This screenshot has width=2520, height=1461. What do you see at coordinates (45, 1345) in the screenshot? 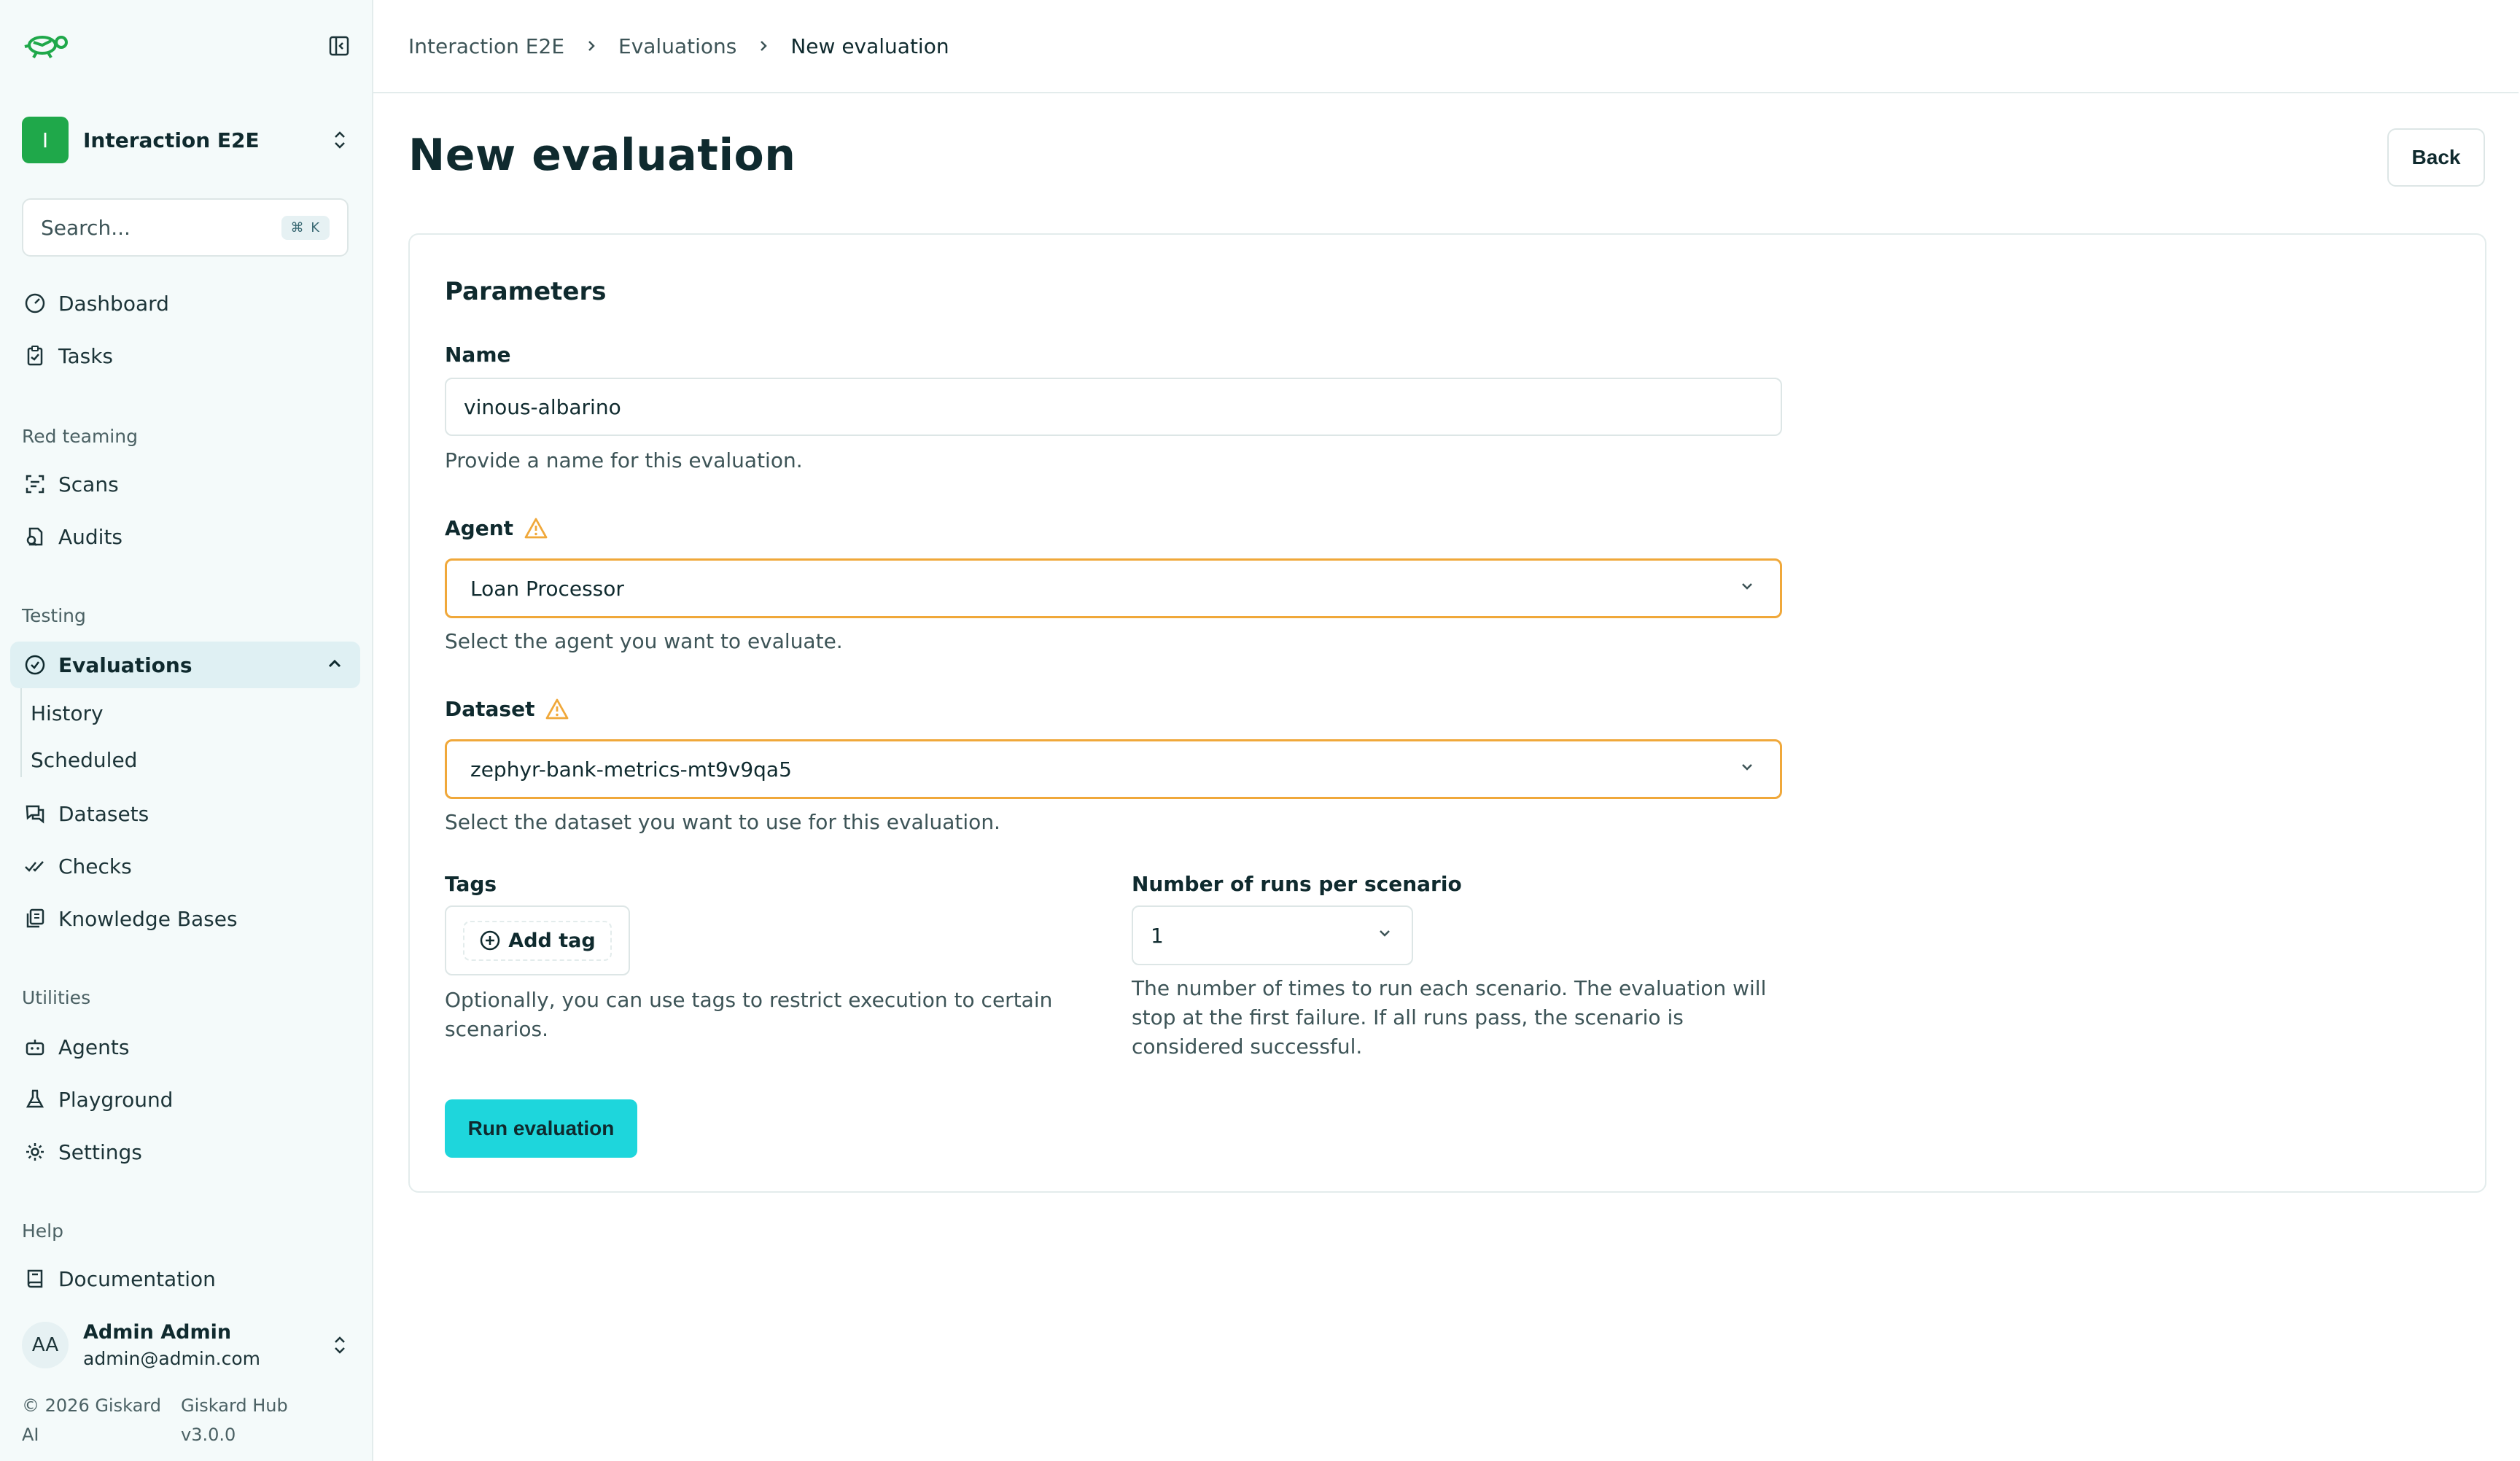
I see `avatar: AA` at bounding box center [45, 1345].